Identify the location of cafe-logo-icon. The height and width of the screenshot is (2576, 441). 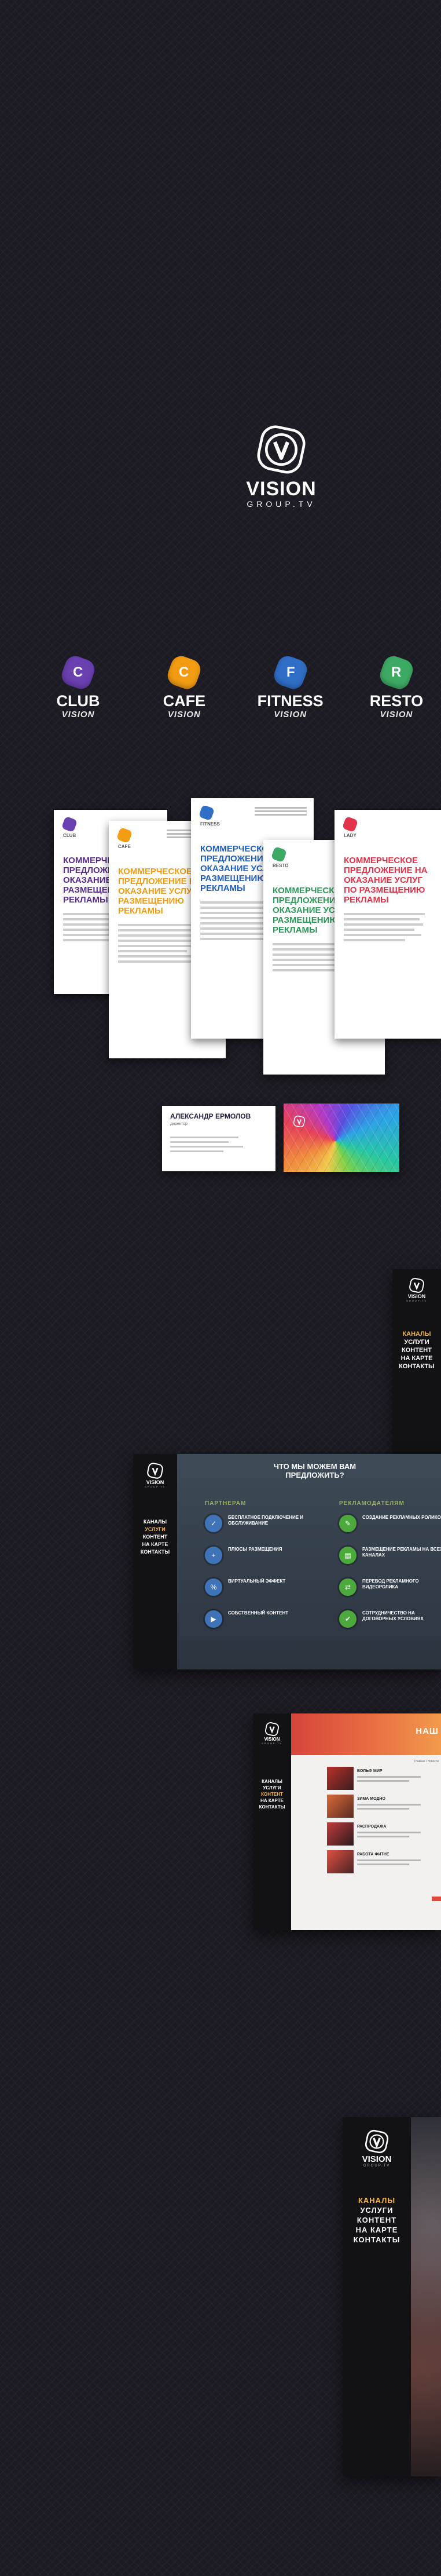
(124, 835).